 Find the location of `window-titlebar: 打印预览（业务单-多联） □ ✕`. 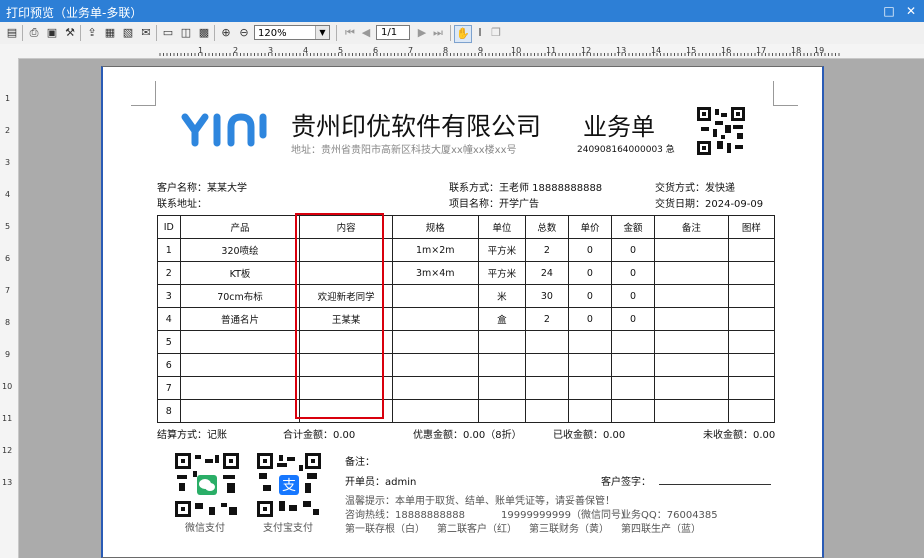

window-titlebar: 打印预览（业务单-多联） □ ✕ is located at coordinates (462, 11).